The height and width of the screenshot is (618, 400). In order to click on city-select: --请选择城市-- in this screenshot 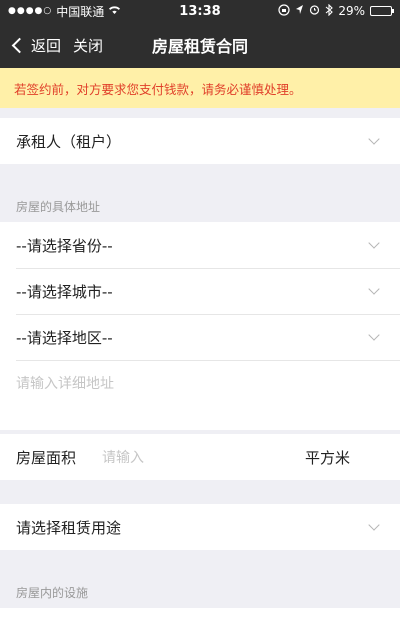, I will do `click(200, 291)`.